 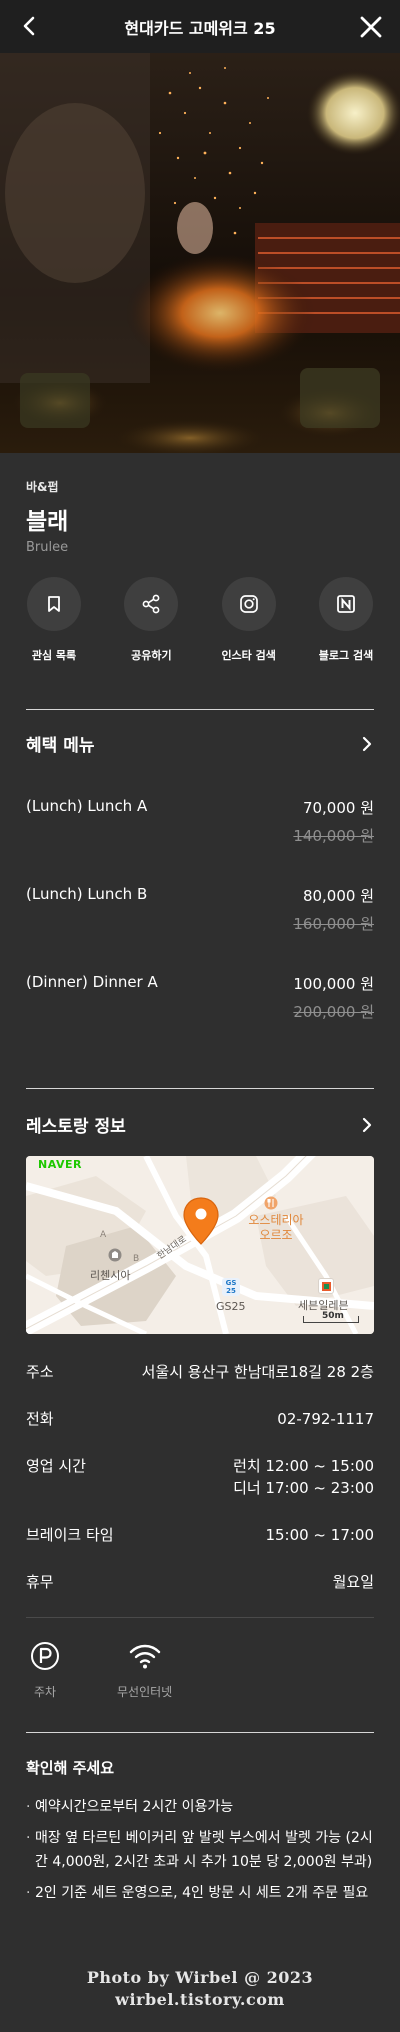 What do you see at coordinates (87, 806) in the screenshot?
I see `menu-item-name: (Lunch) Lunch A` at bounding box center [87, 806].